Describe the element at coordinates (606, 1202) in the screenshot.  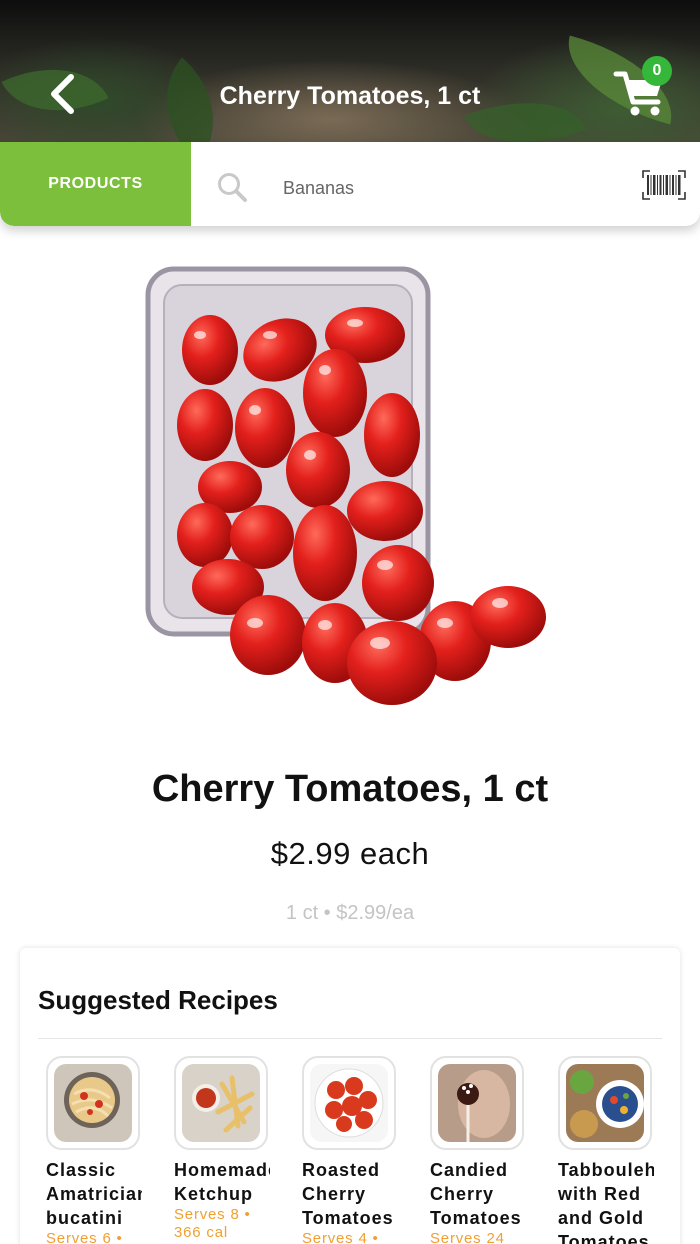
I see `recipe-name: Tabbouleh with Red and Gold Tomatoes` at that location.